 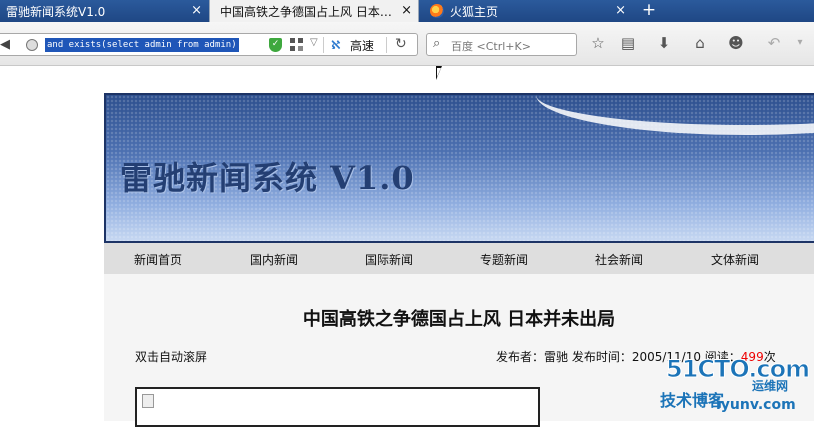 What do you see at coordinates (756, 405) in the screenshot?
I see `watermark-site: iyunv.com` at bounding box center [756, 405].